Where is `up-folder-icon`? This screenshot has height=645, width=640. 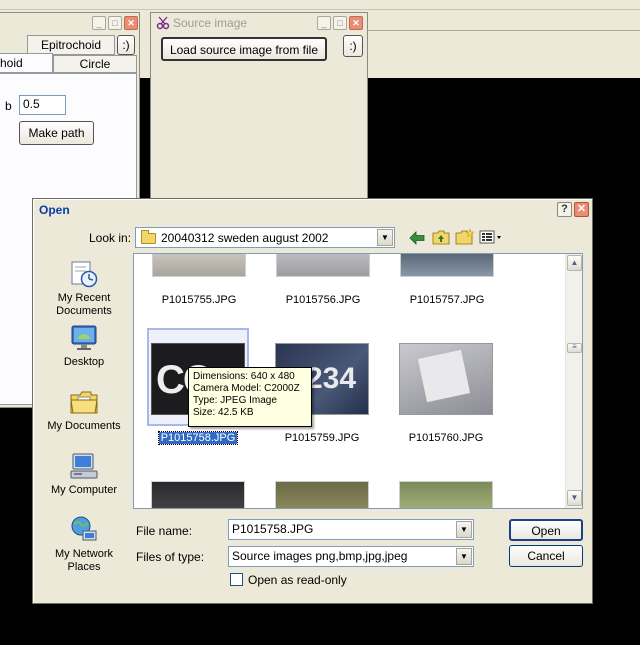 up-folder-icon is located at coordinates (441, 237).